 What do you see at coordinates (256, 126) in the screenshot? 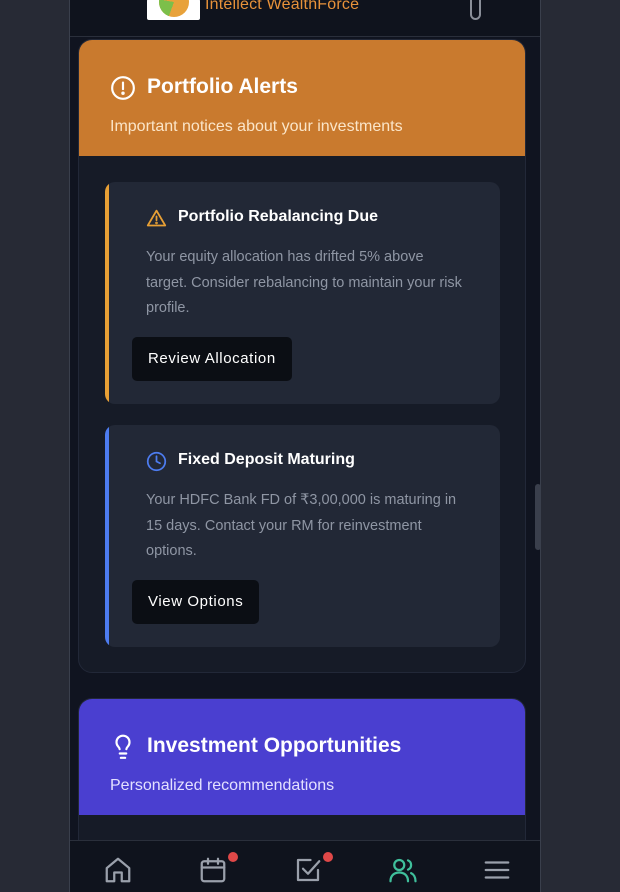
I see `alerts-subtitle: Important notices about your investments` at bounding box center [256, 126].